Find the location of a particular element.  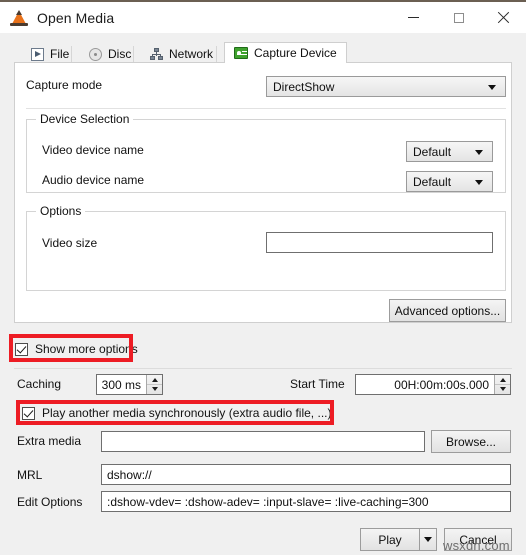

play-button: Play is located at coordinates (389, 539).